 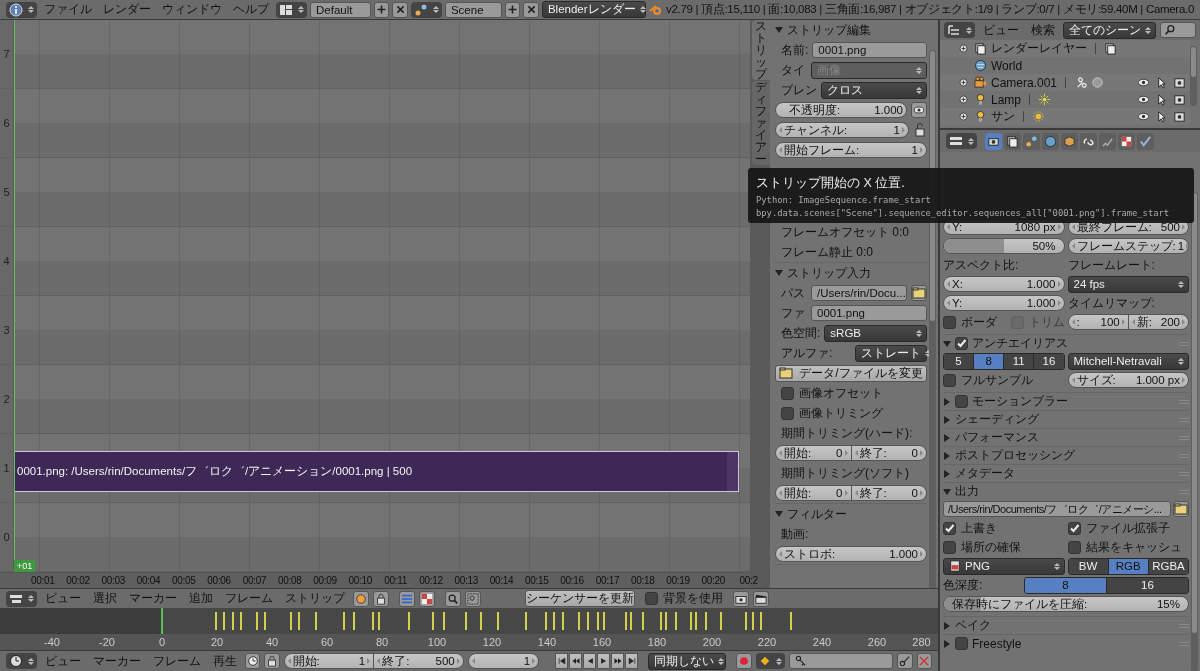 What do you see at coordinates (905, 661) in the screenshot?
I see `insert-keyframe-button` at bounding box center [905, 661].